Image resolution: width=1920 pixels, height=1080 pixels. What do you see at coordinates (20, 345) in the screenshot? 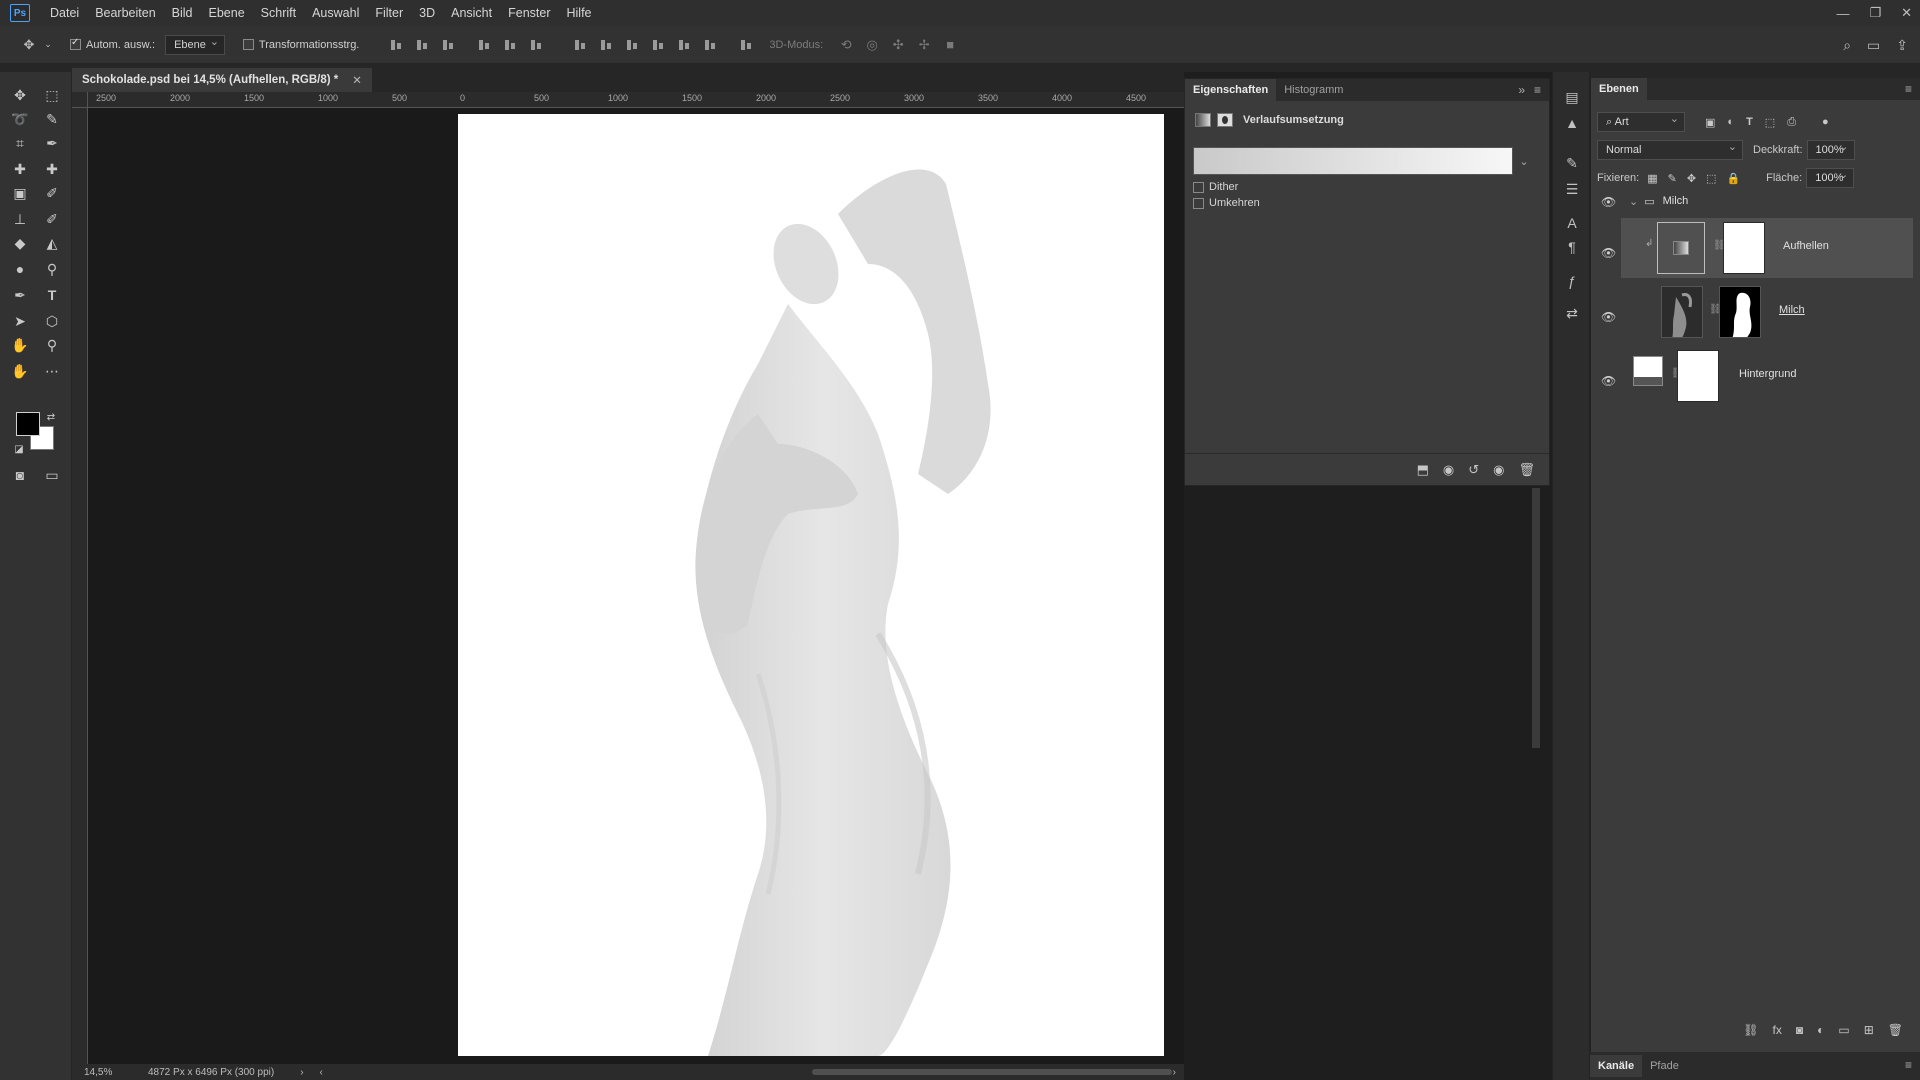
I see `hand-tool-icon: ✋` at bounding box center [20, 345].